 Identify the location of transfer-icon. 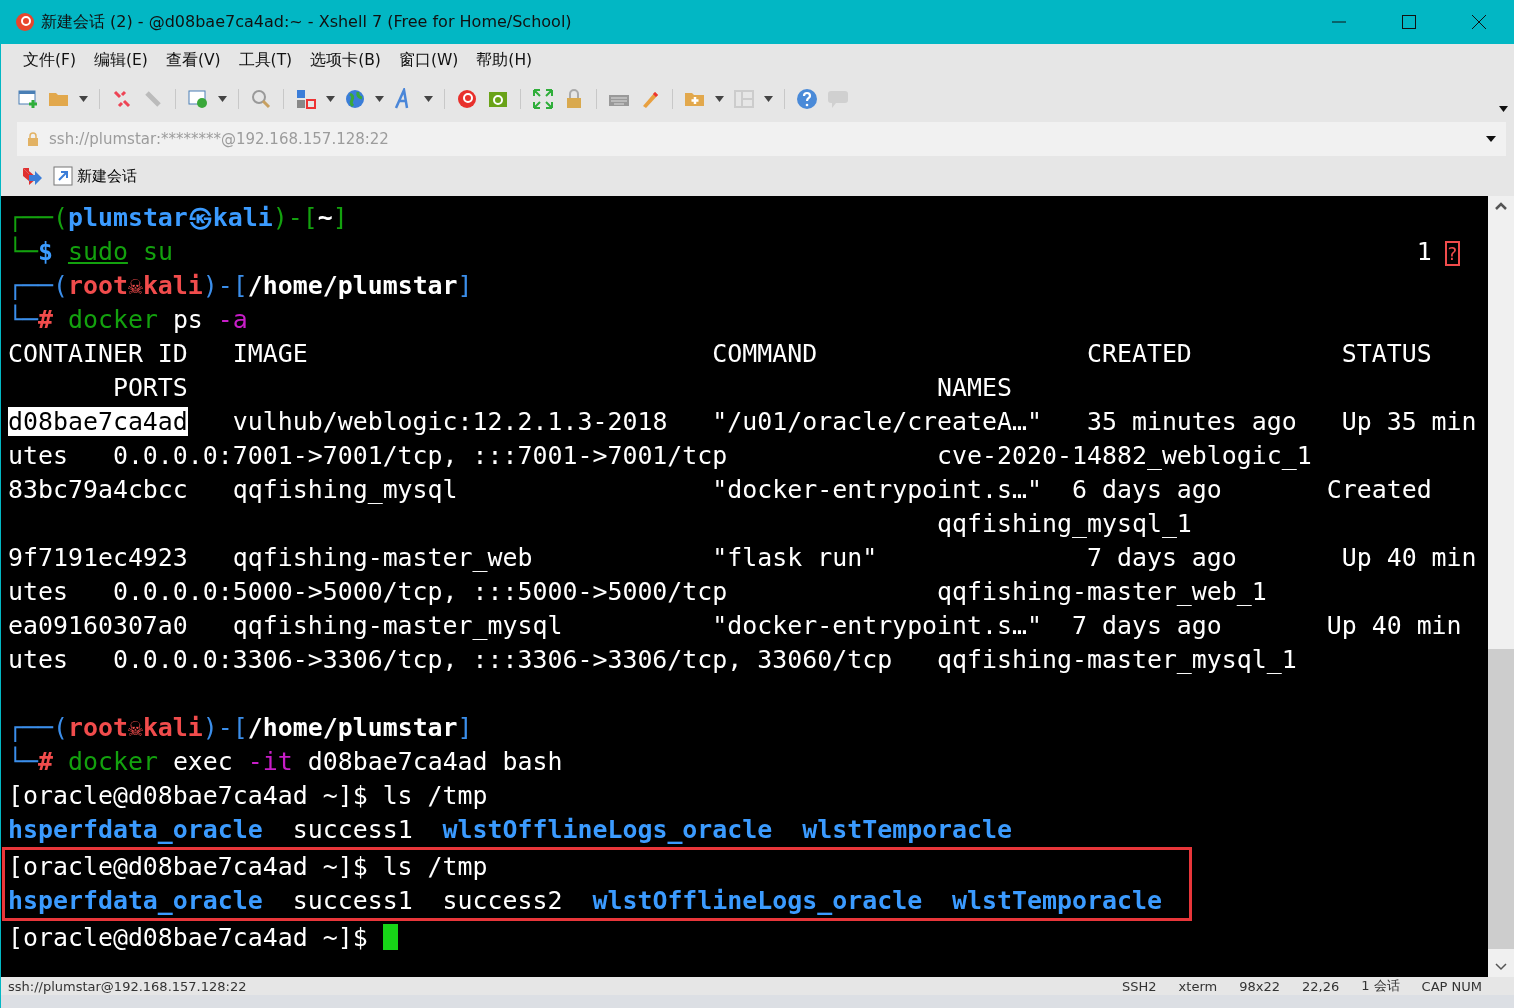
(306, 99).